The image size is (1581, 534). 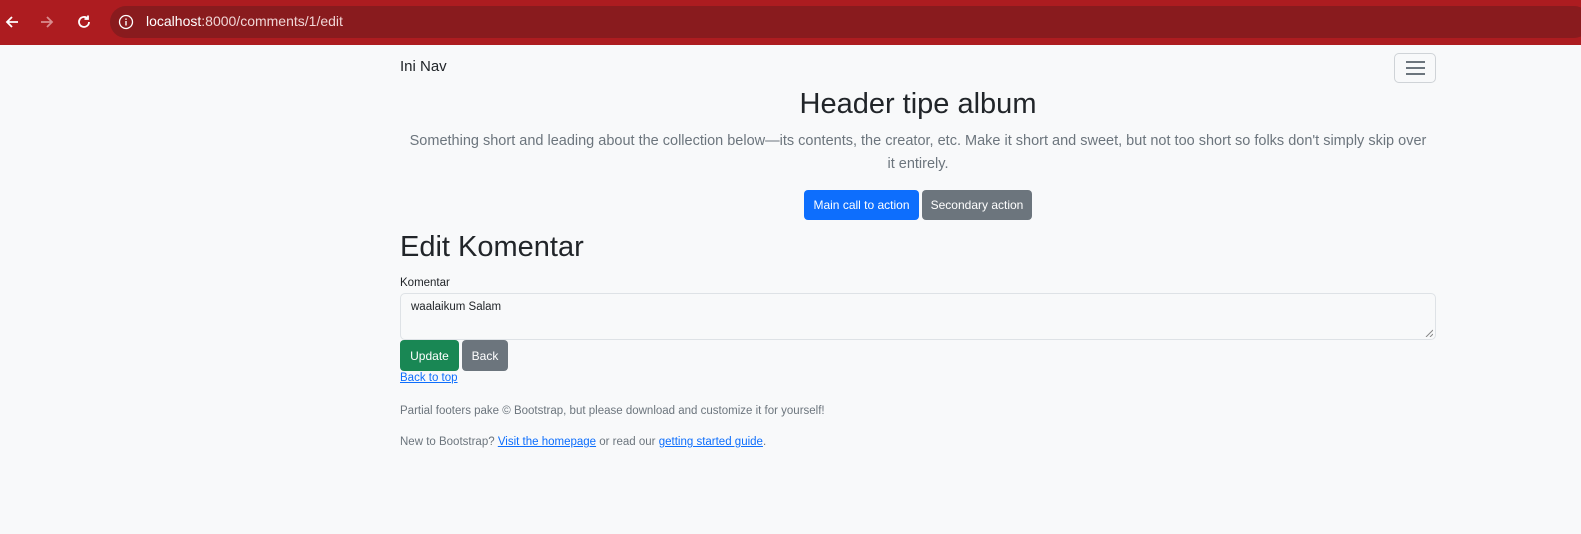 What do you see at coordinates (918, 164) in the screenshot?
I see `hero-lead-line: it entirely.` at bounding box center [918, 164].